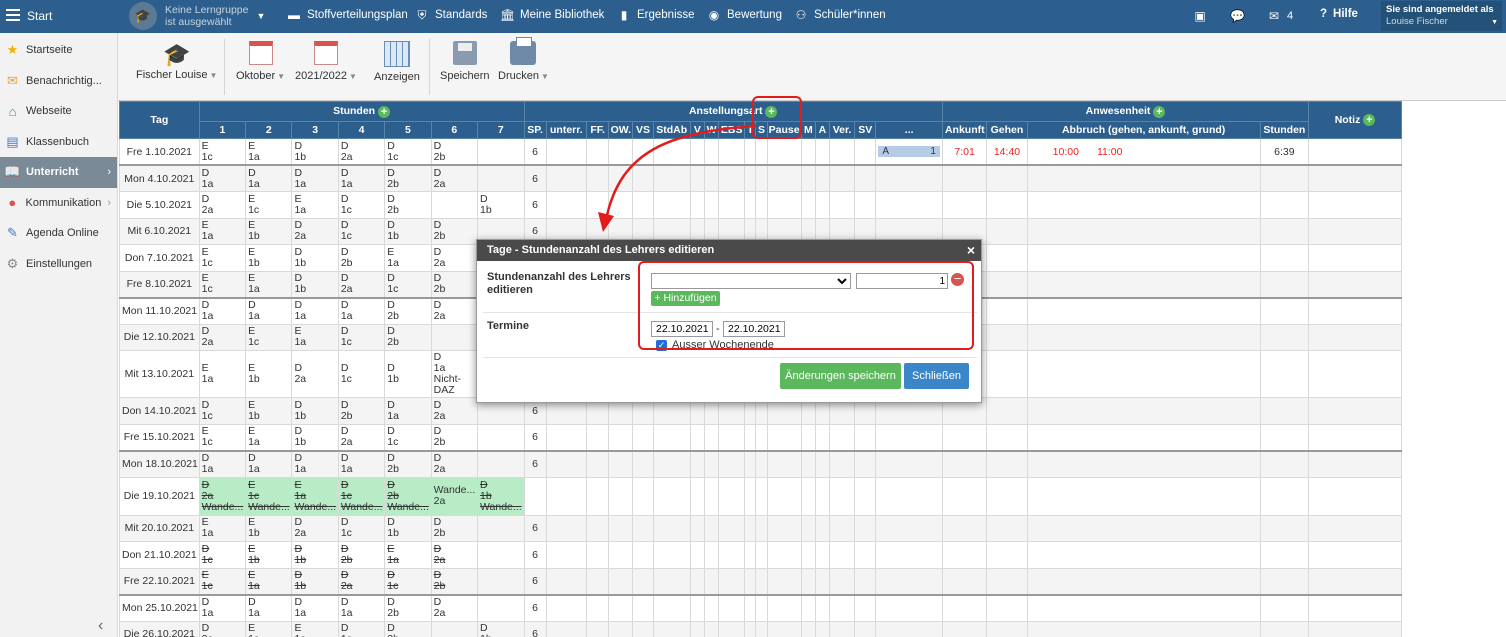  Describe the element at coordinates (315, 411) in the screenshot. I see `lesson-cell: D 1b` at that location.